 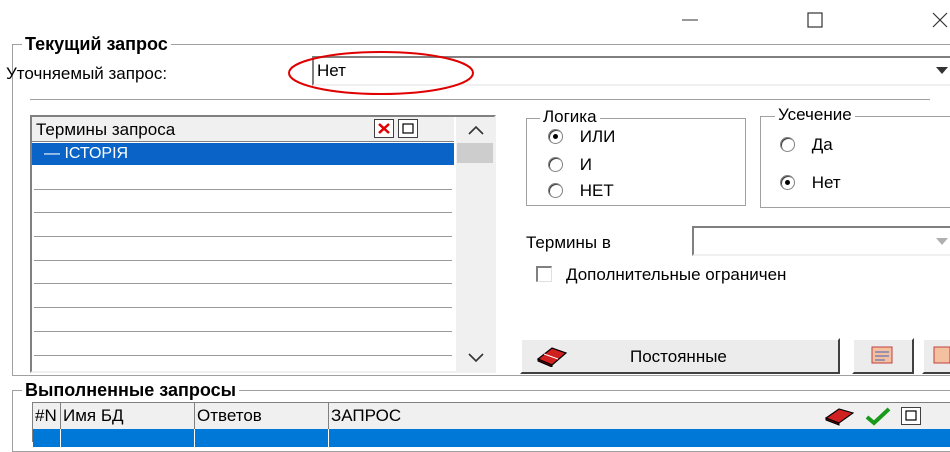 I want to click on delete-term-button, so click(x=384, y=128).